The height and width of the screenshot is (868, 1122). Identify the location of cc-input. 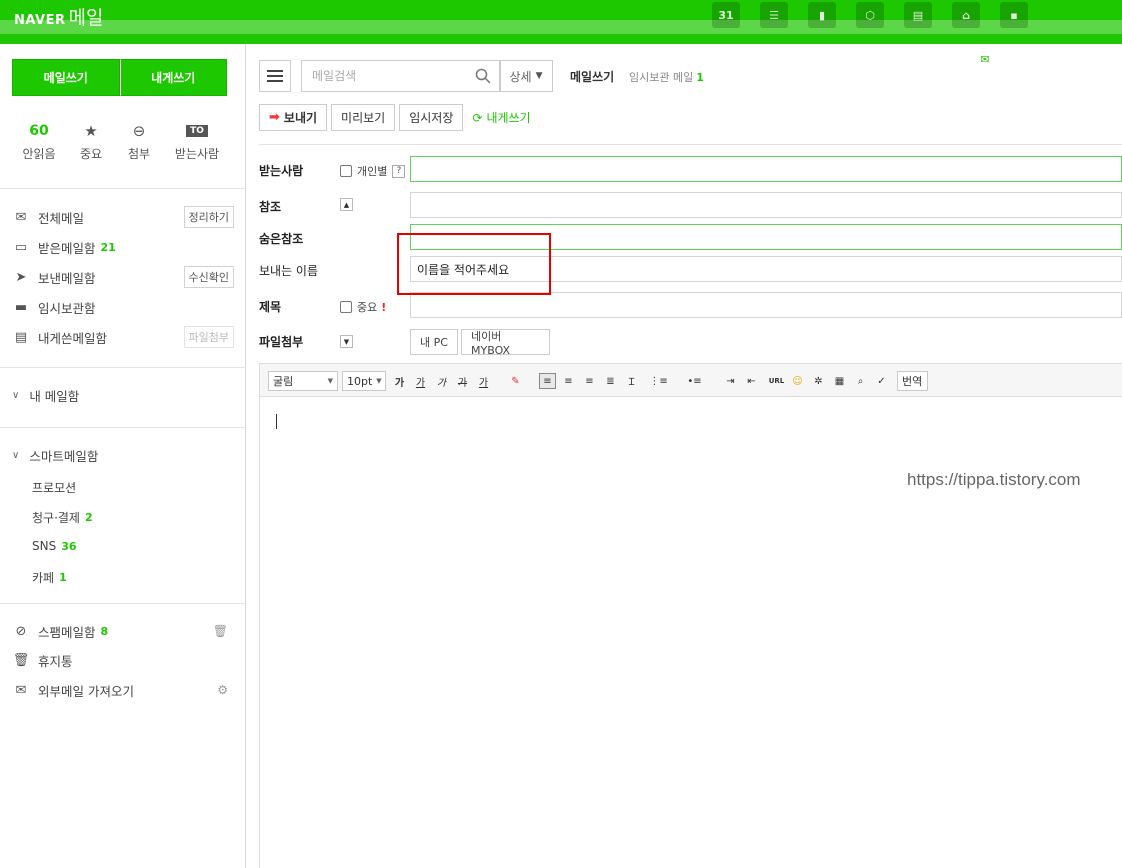
(766, 205).